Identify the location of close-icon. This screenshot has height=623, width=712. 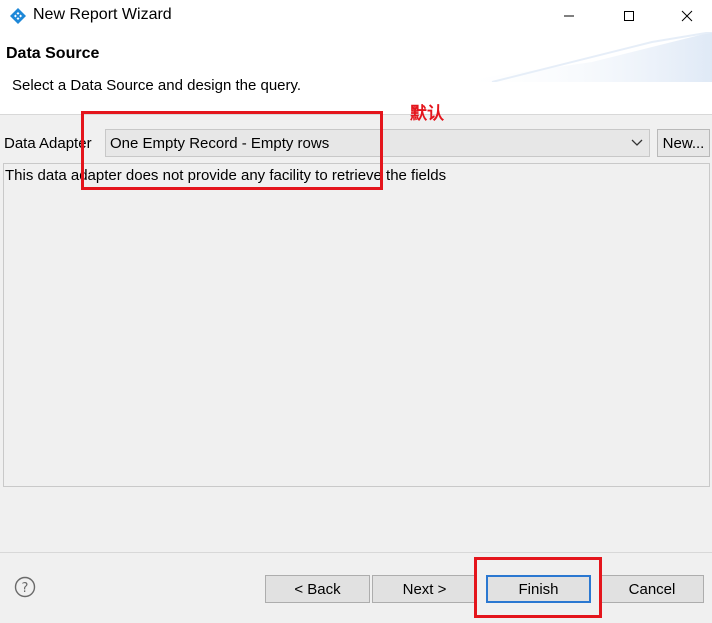
(687, 16).